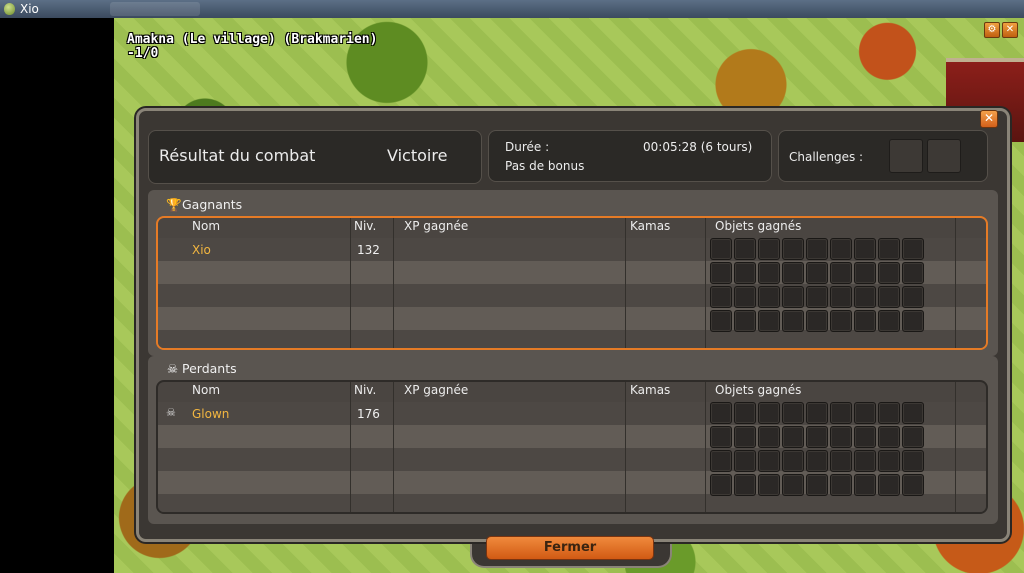 Image resolution: width=1024 pixels, height=573 pixels. Describe the element at coordinates (365, 390) in the screenshot. I see `col-level: Niv.` at that location.